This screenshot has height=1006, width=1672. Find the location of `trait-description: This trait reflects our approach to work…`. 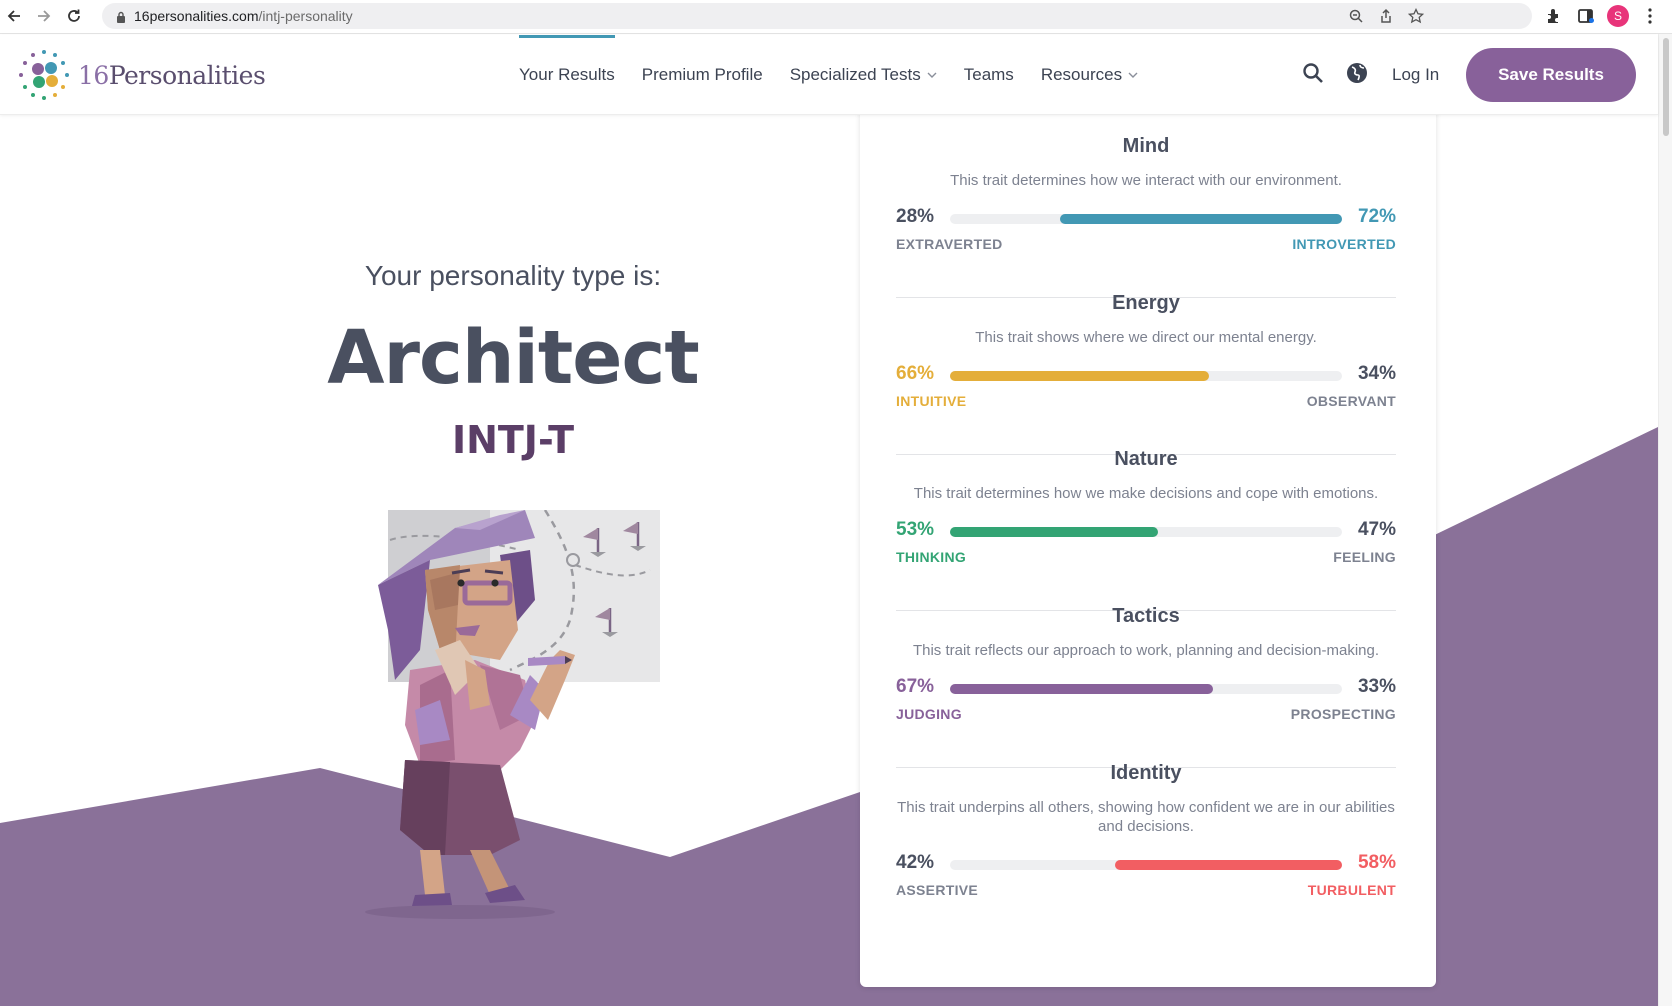

trait-description: This trait reflects our approach to work… is located at coordinates (1146, 650).